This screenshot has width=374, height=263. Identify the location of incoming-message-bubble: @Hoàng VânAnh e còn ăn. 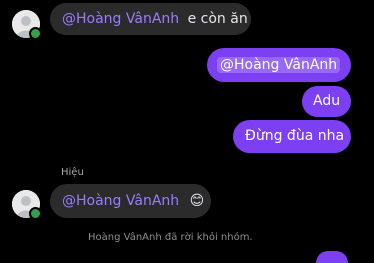
(150, 19).